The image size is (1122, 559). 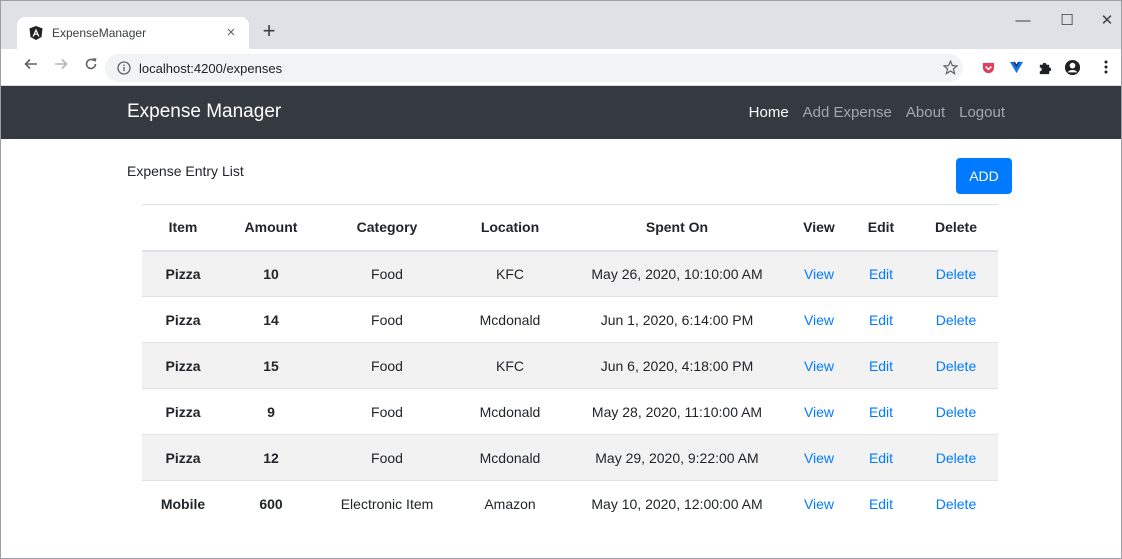 What do you see at coordinates (271, 365) in the screenshot?
I see `cell-amount: 15` at bounding box center [271, 365].